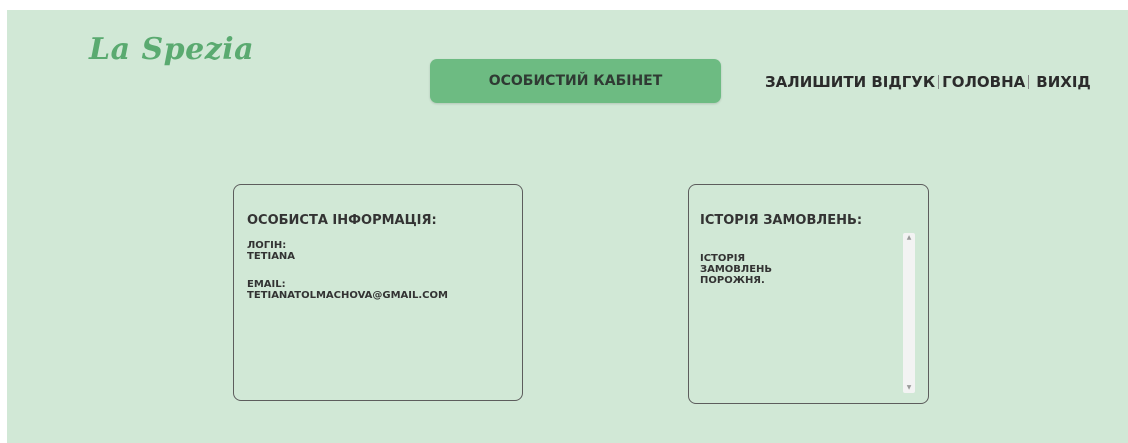 The width and height of the screenshot is (1128, 443). Describe the element at coordinates (781, 220) in the screenshot. I see `order-history-title: ІСТОРІЯ ЗАМОВЛЕНЬ:` at that location.